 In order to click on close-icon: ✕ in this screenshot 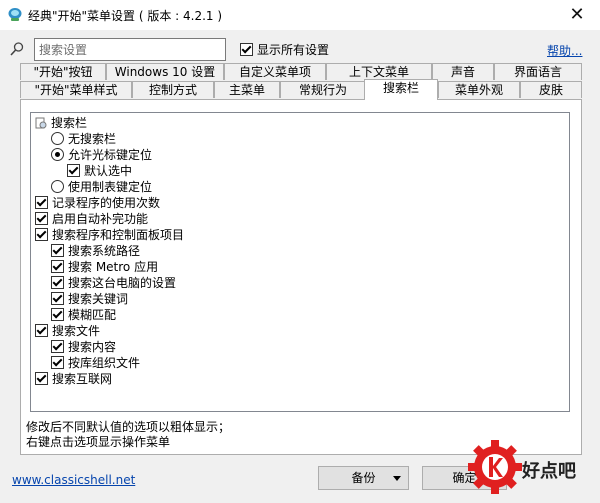, I will do `click(577, 14)`.